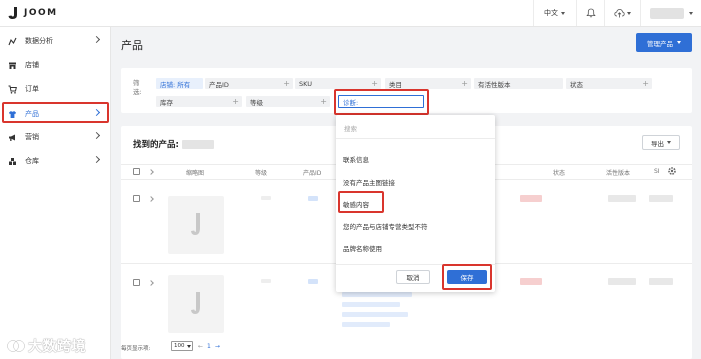 Image resolution: width=701 pixels, height=359 pixels. I want to click on export-button: 导出, so click(661, 142).